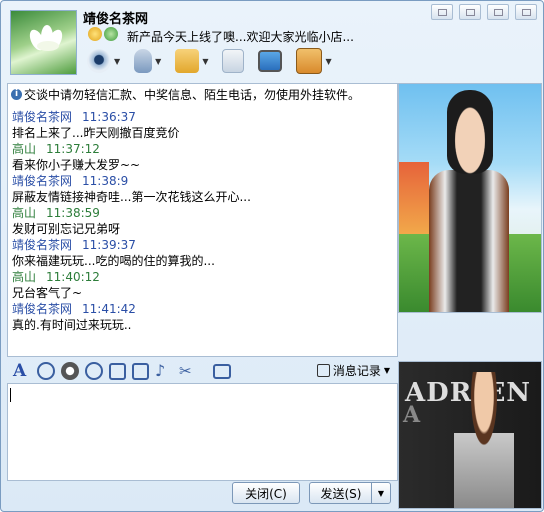  What do you see at coordinates (43, 42) in the screenshot?
I see `contact-avatar` at bounding box center [43, 42].